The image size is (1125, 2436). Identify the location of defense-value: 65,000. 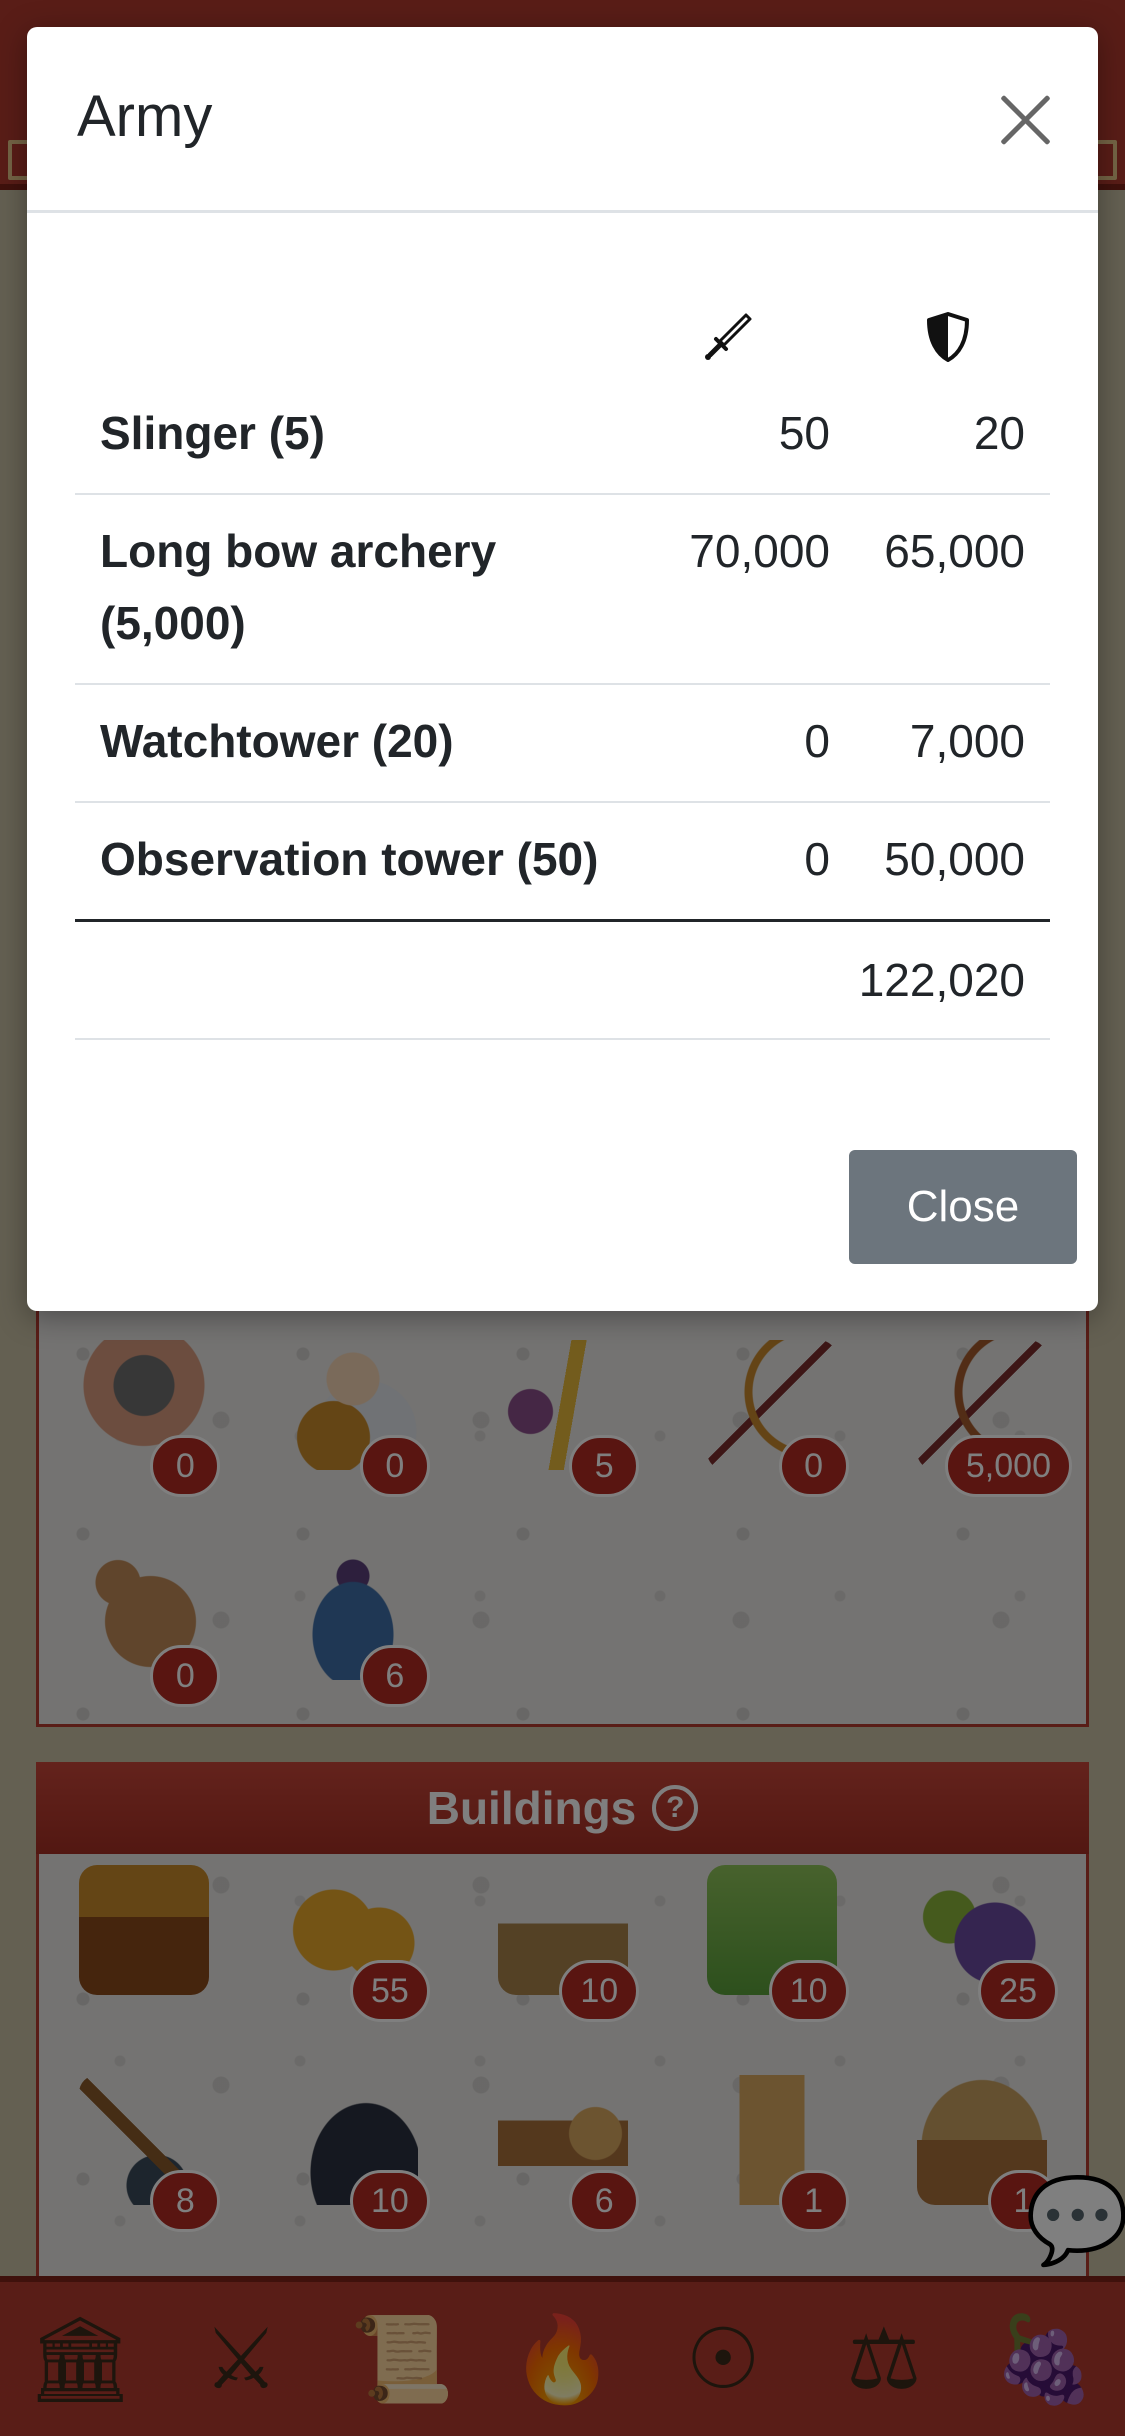
(954, 551).